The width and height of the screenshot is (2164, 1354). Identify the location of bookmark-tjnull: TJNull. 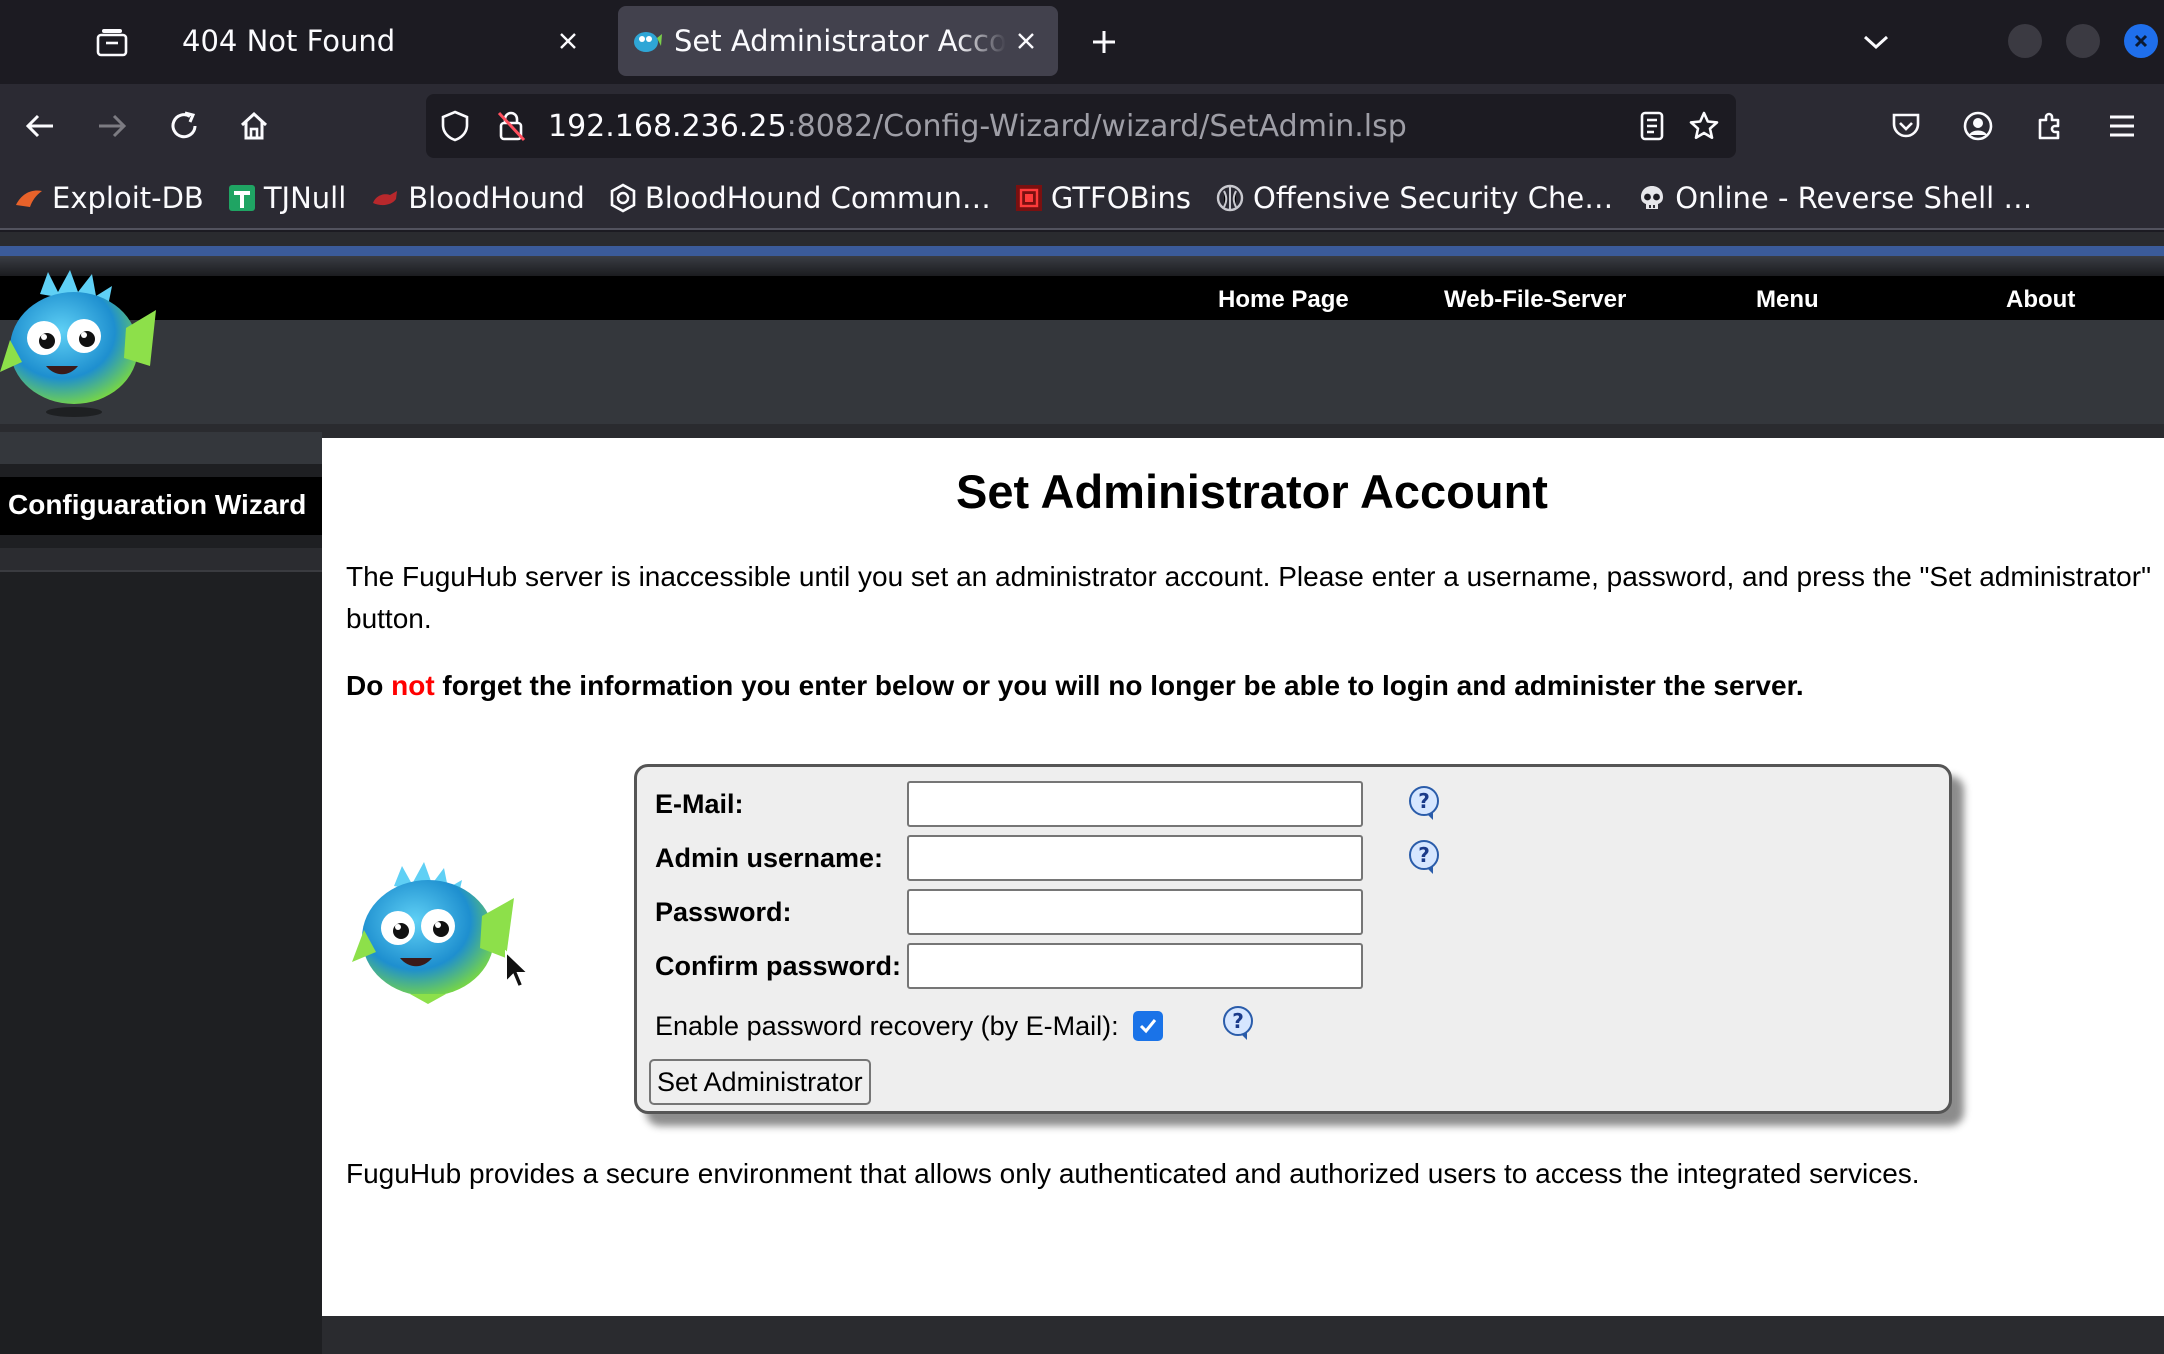
(287, 198).